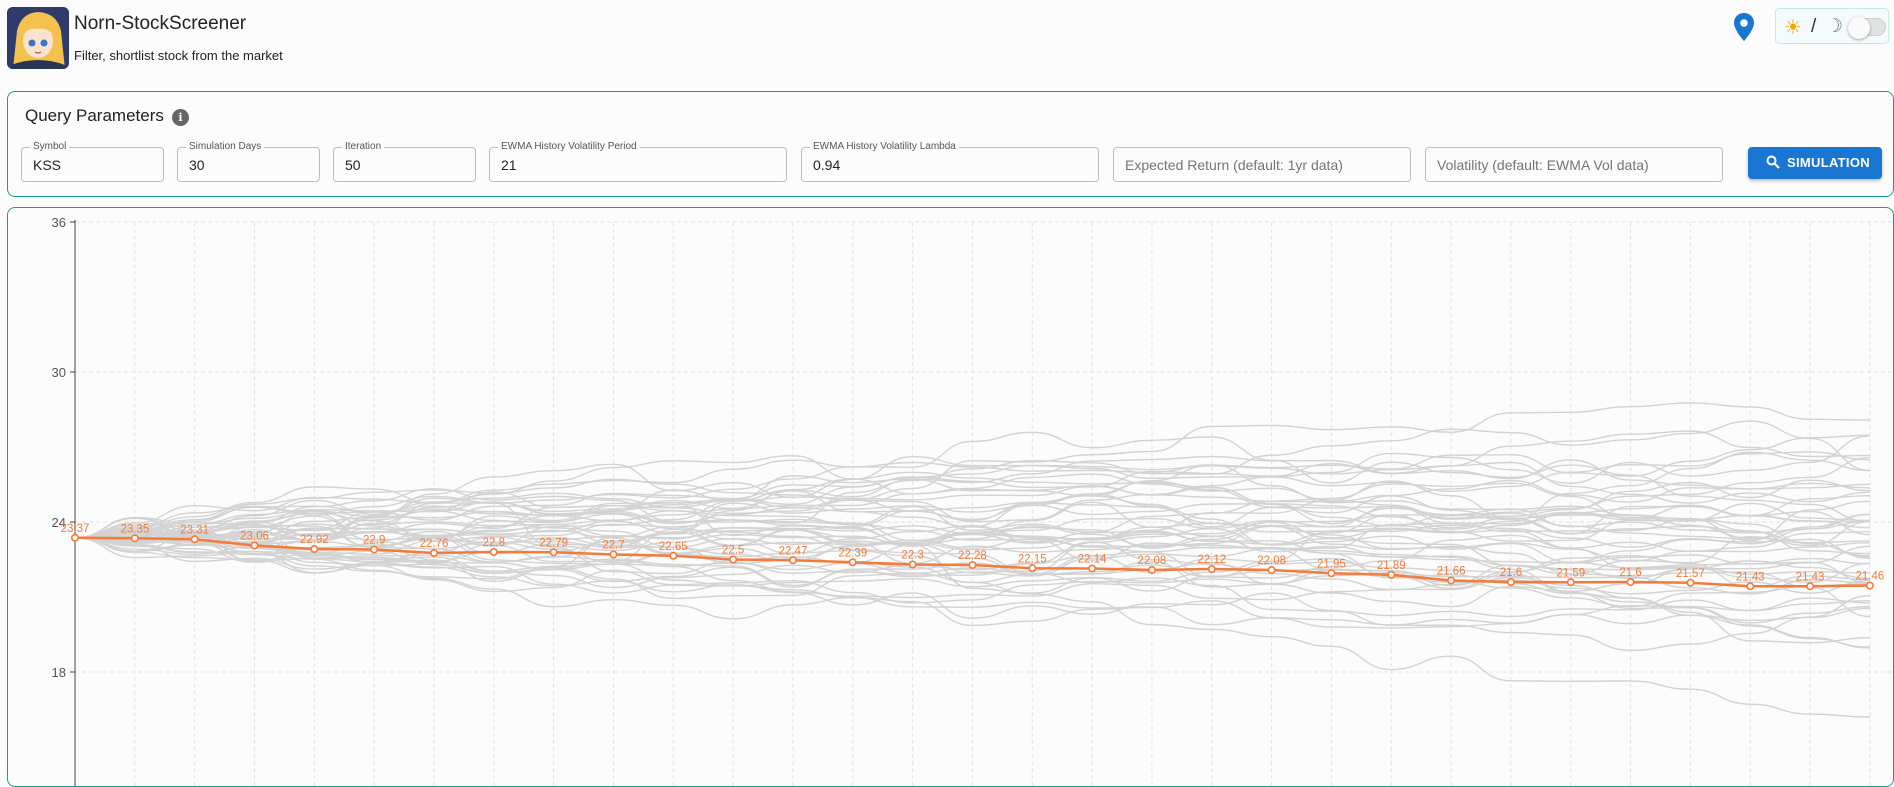 This screenshot has width=1894, height=787. What do you see at coordinates (569, 147) in the screenshot?
I see `field-label: EWMA History Volatility Period` at bounding box center [569, 147].